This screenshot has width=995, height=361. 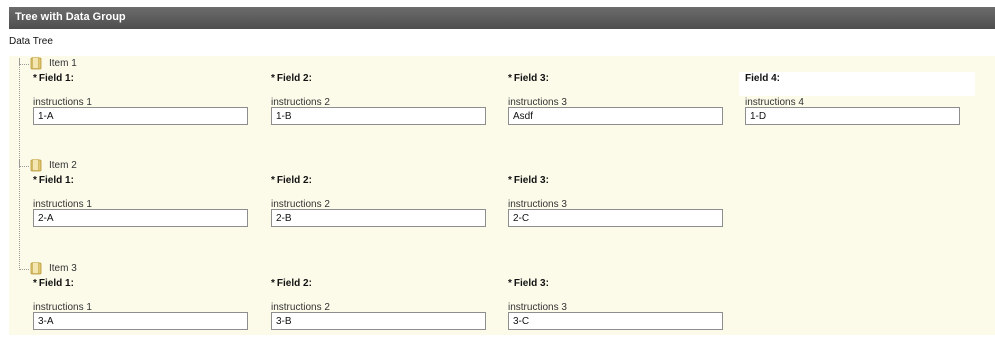 I want to click on tree-node-label: Item 2, so click(x=63, y=165).